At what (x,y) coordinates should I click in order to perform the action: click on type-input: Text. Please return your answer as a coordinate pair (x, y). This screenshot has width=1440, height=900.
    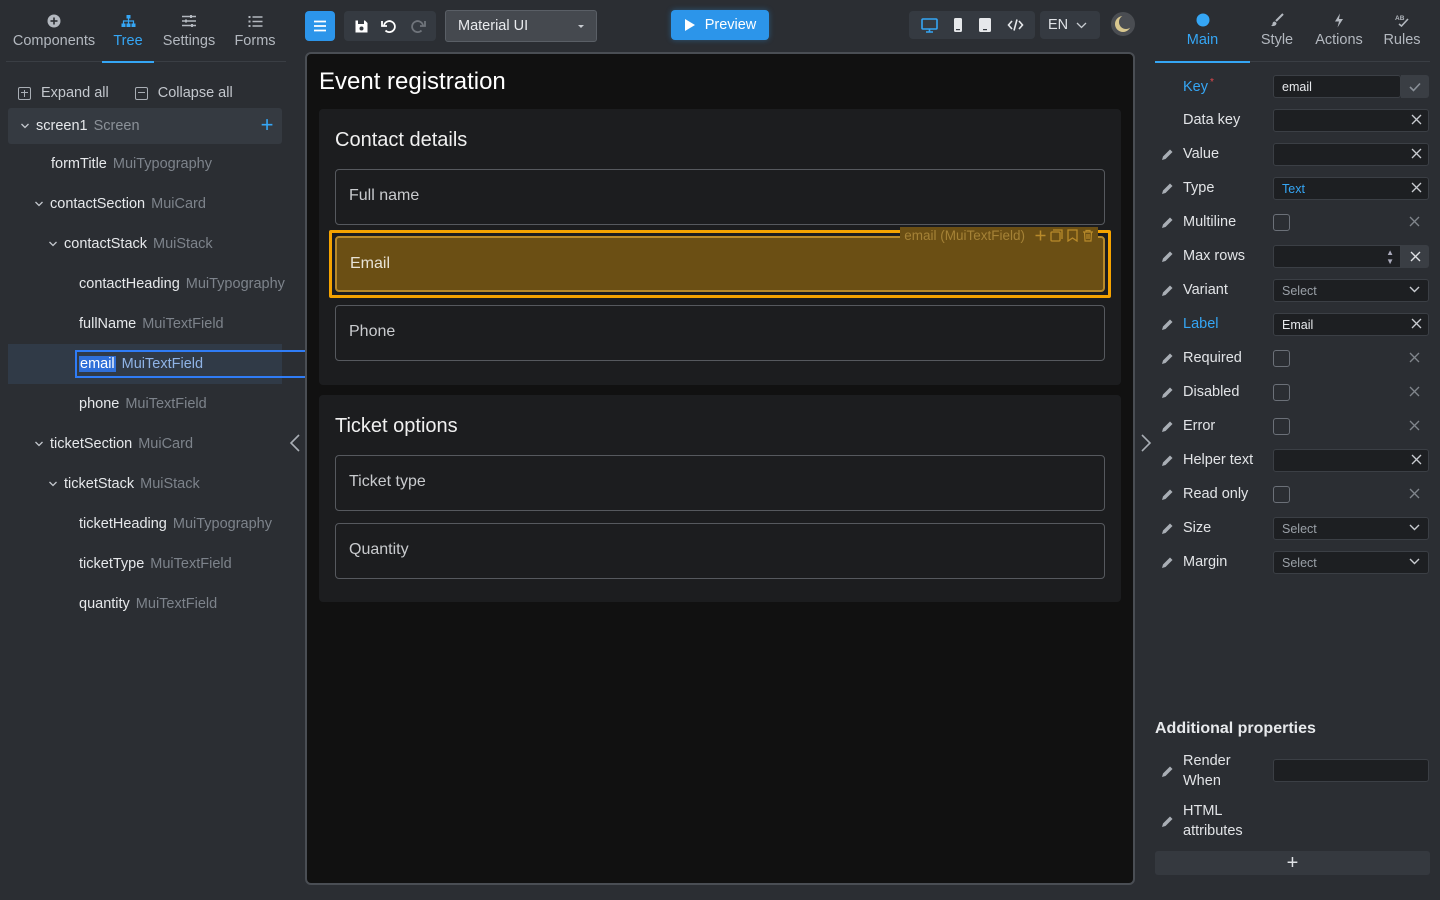
    Looking at the image, I should click on (1351, 188).